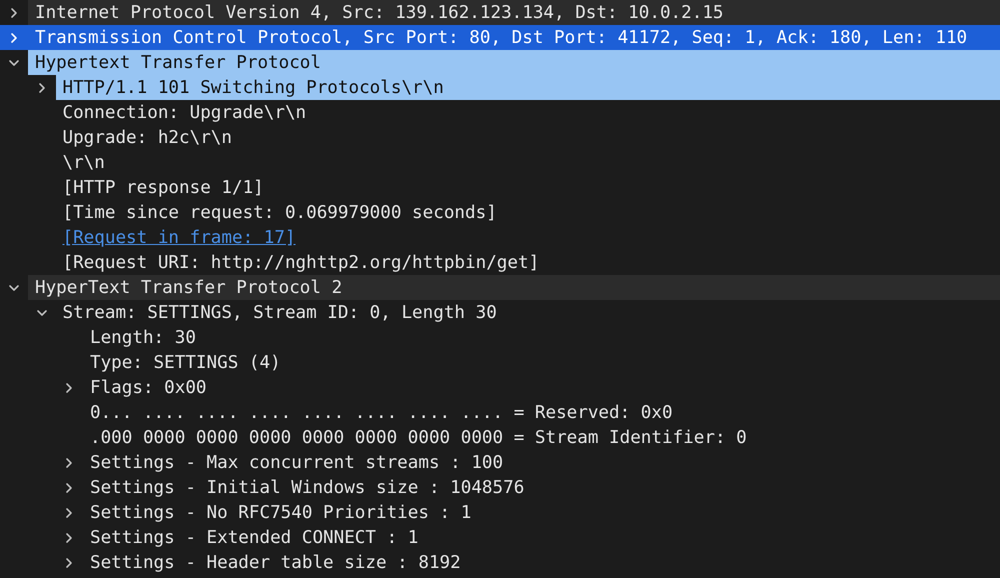 The image size is (1000, 578). I want to click on tree-item: .000 0000 0000 0000 0000 0000 0000 0000 = Stream Identifier: 0, so click(541, 437).